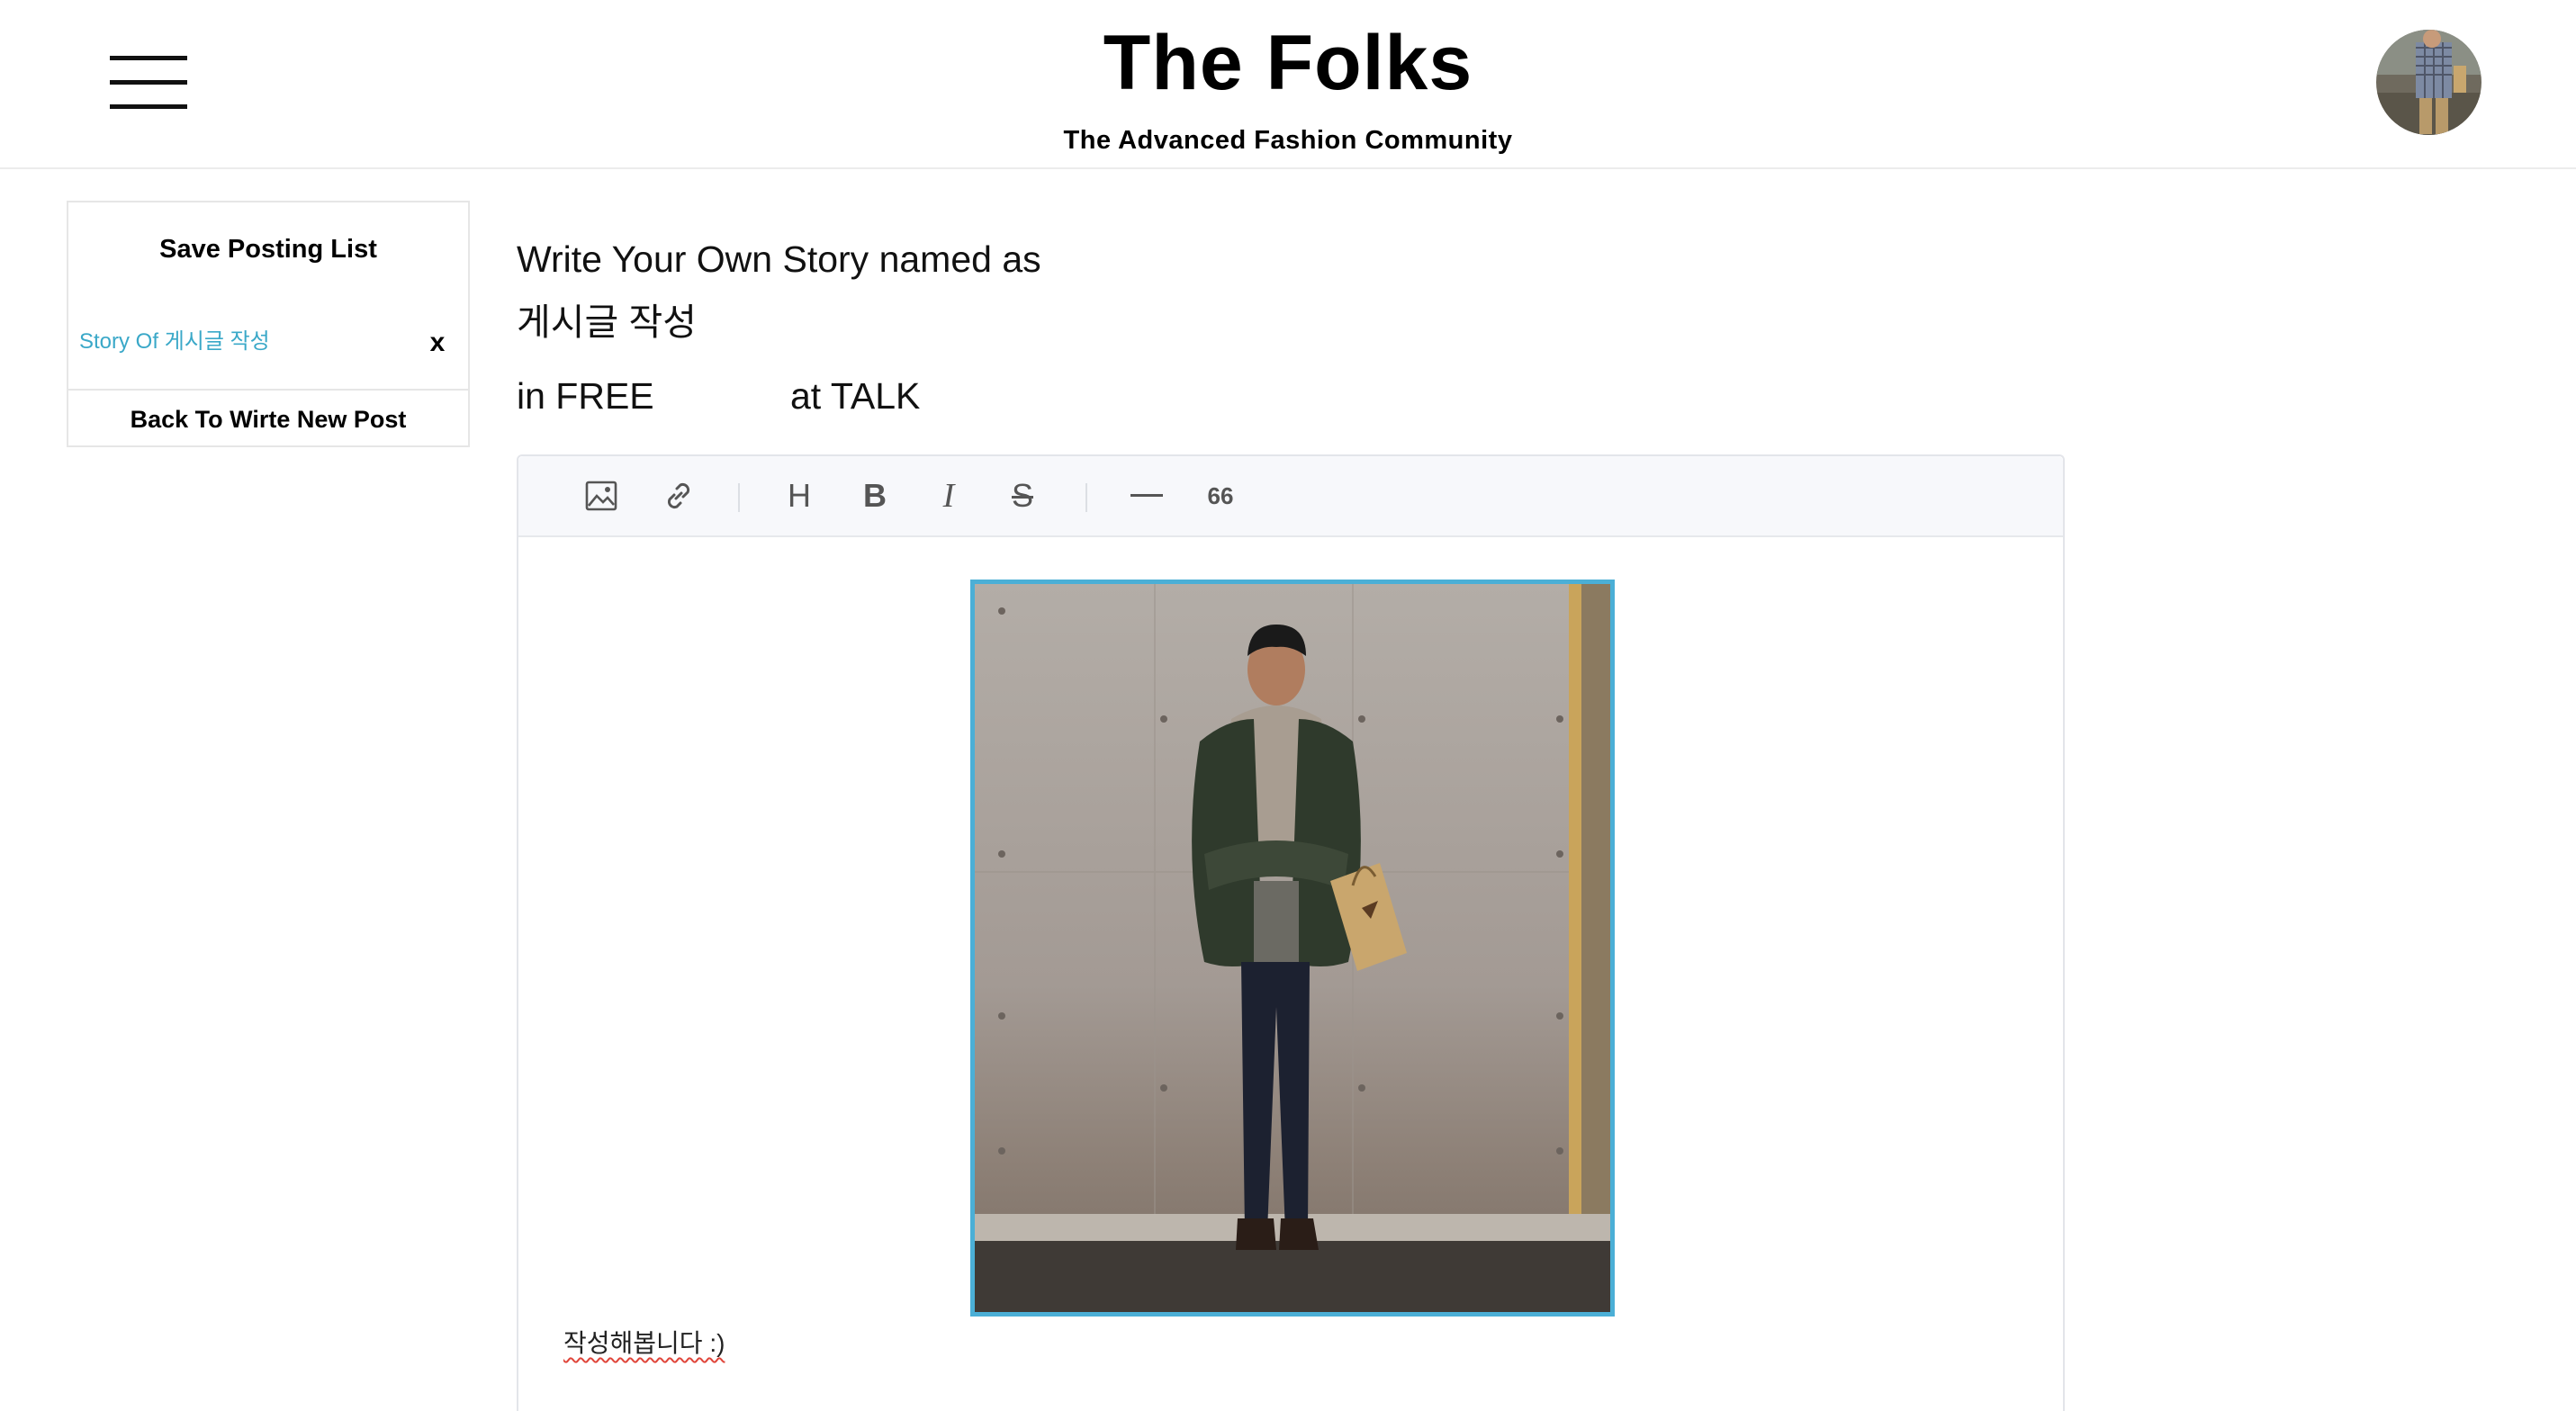  Describe the element at coordinates (644, 1343) in the screenshot. I see `post-body-text: 작성해봅니다 :)` at that location.